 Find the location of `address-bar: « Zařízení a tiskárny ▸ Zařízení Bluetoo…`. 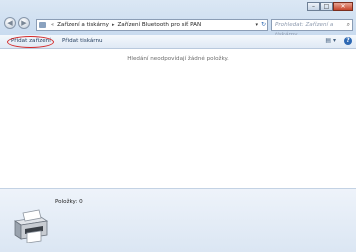

address-bar: « Zařízení a tiskárny ▸ Zařízení Bluetoo… is located at coordinates (152, 25).